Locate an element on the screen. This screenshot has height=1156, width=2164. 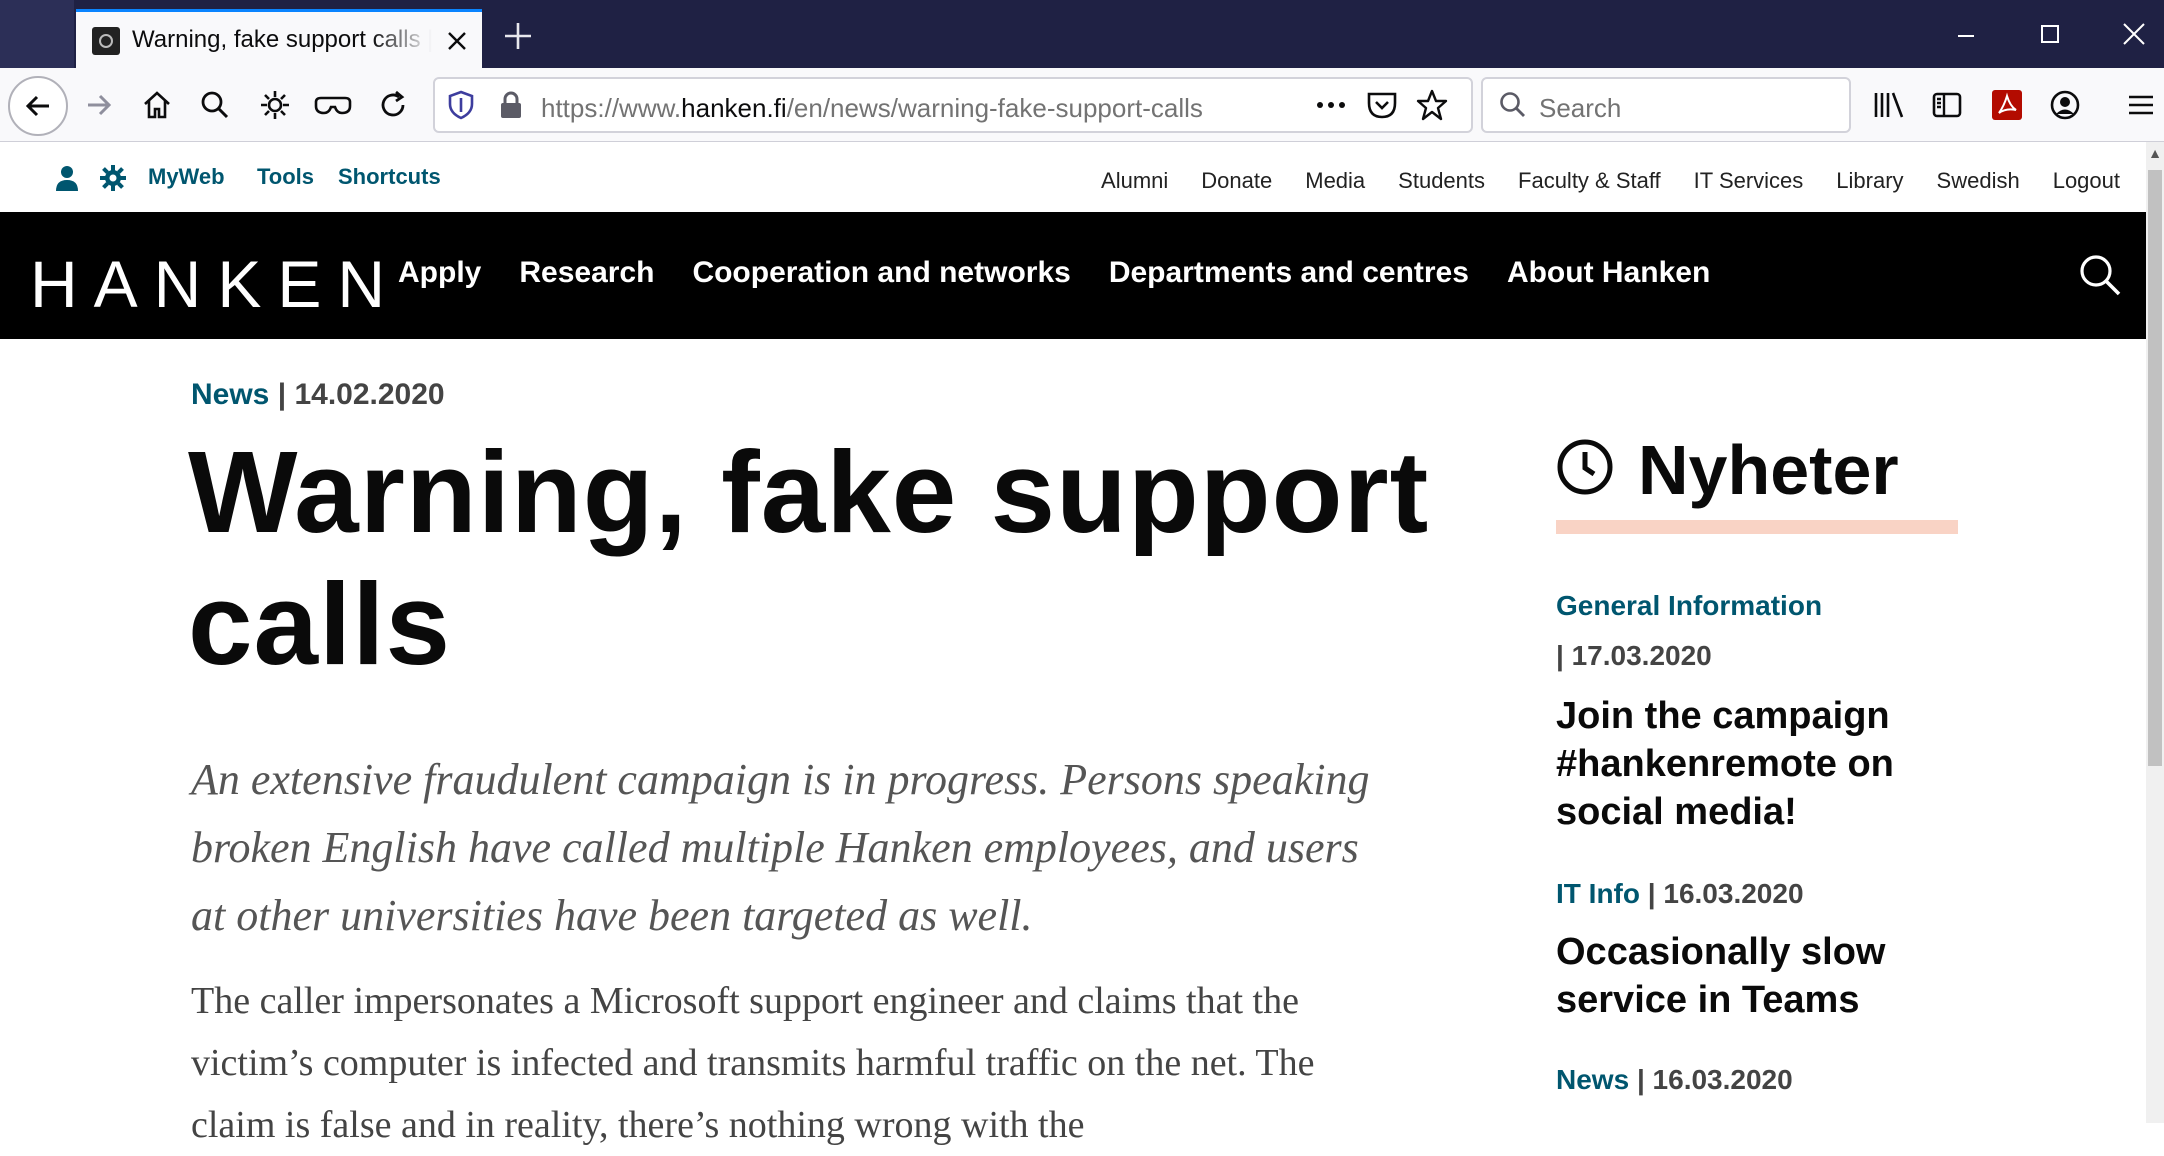
search-bar: Search is located at coordinates (1666, 105).